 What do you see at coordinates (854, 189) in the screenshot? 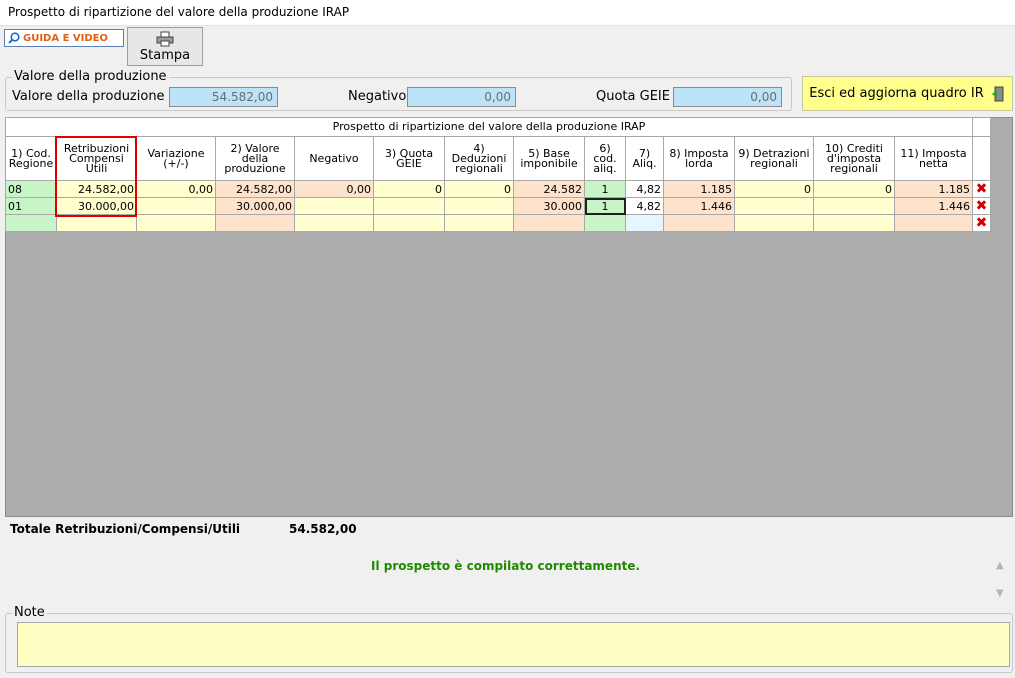
I see `cell-crediti: 0` at bounding box center [854, 189].